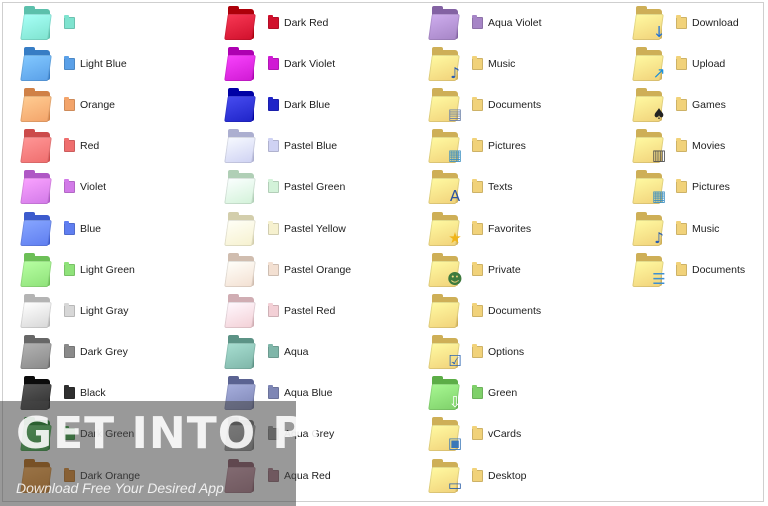 Image resolution: width=768 pixels, height=506 pixels. I want to click on folder-item-aqua: Aqua, so click(326, 352).